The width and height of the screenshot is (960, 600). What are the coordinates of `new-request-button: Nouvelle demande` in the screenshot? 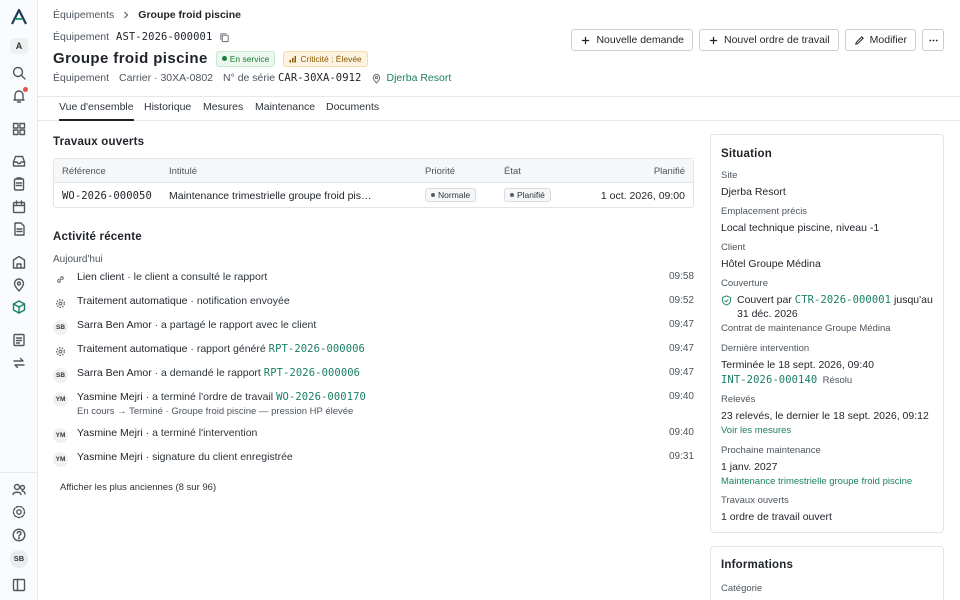 It's located at (632, 40).